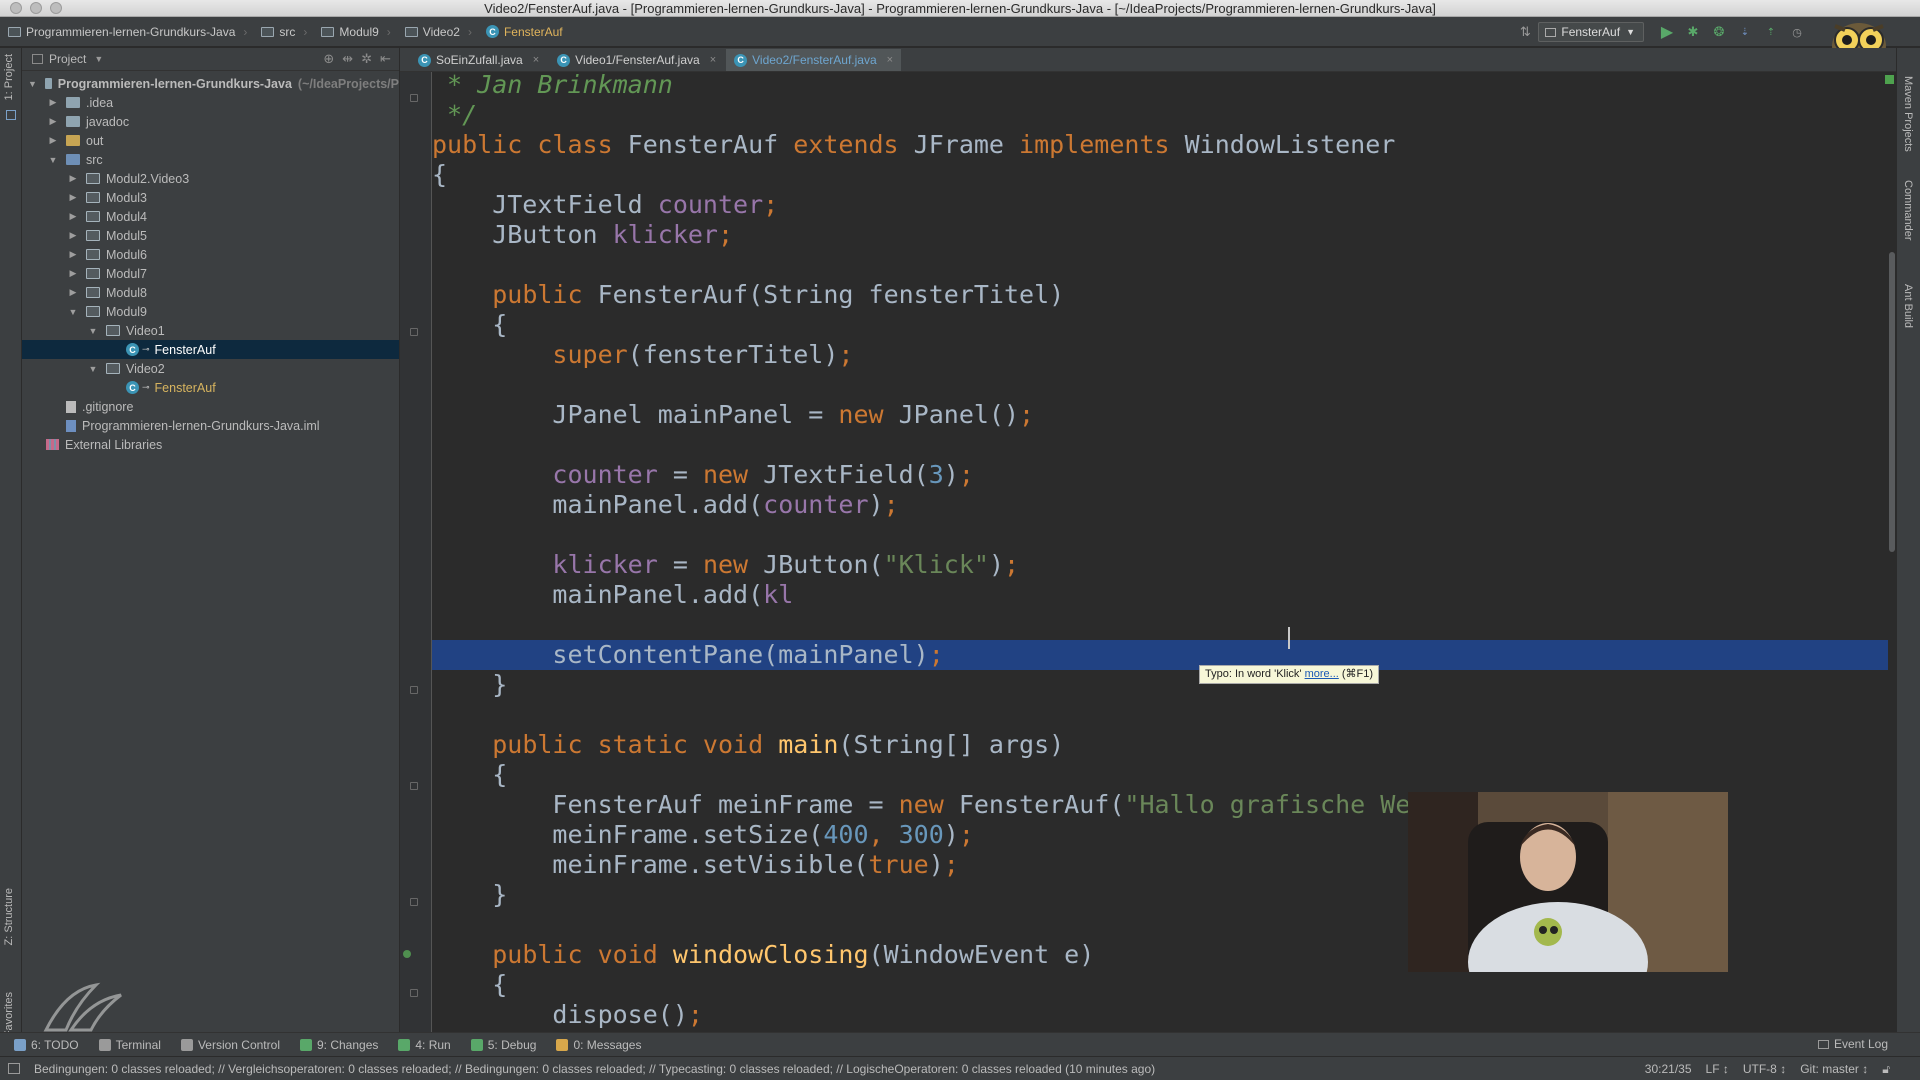  Describe the element at coordinates (14, 1068) in the screenshot. I see `toggle-tool-windows-icon` at that location.